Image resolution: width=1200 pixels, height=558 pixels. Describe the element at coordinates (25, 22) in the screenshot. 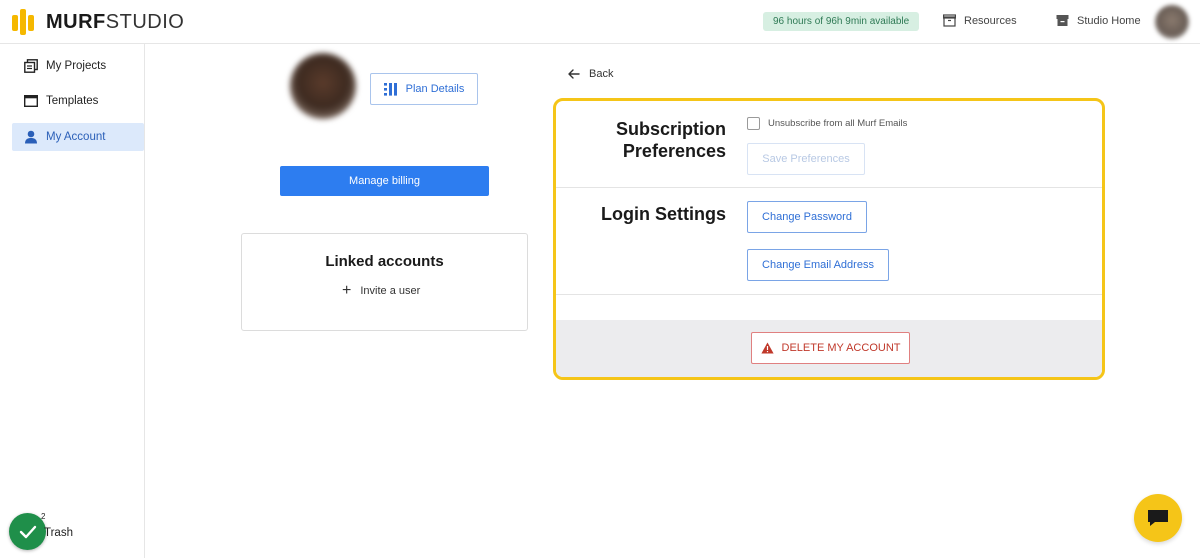

I see `murf-logo-mark` at that location.